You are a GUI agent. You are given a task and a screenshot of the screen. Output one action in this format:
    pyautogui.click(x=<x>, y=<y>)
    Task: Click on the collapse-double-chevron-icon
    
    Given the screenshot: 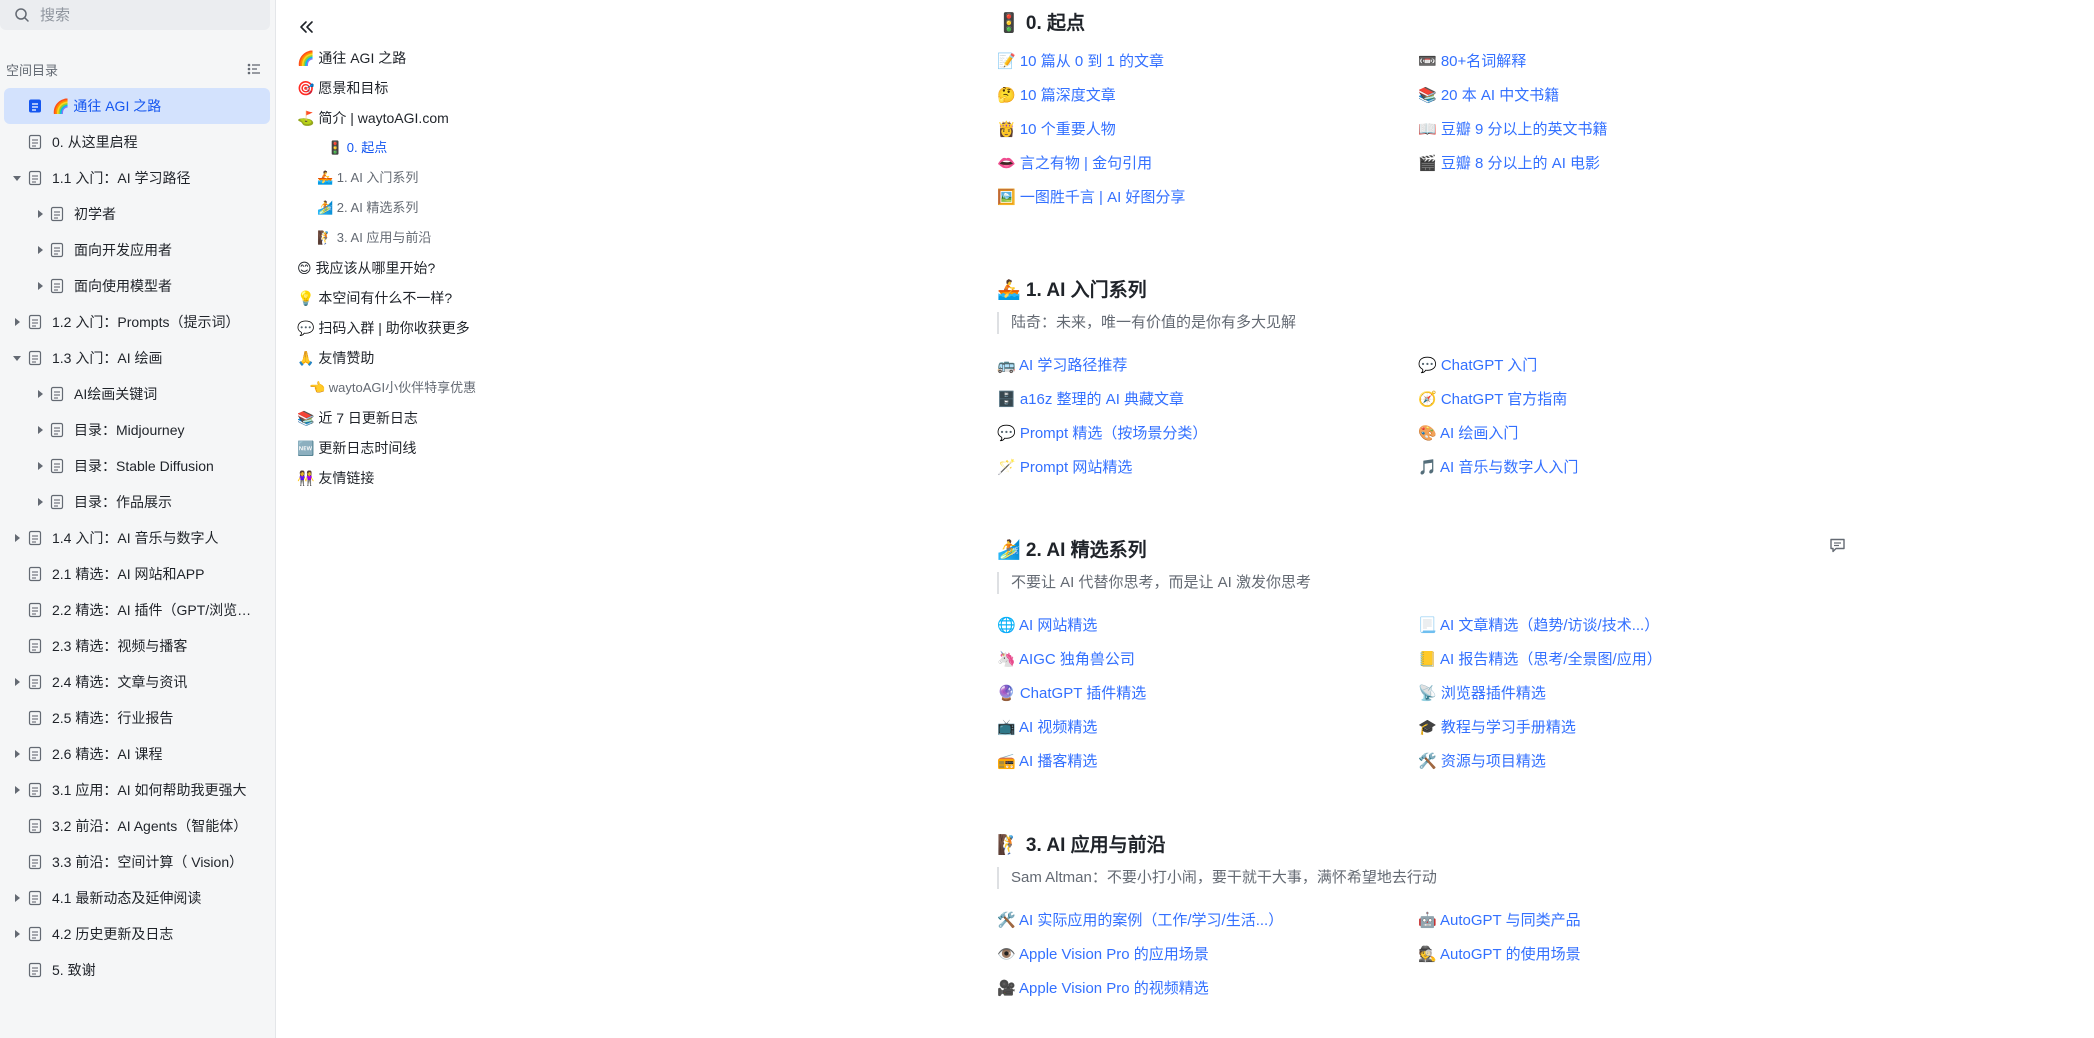 What is the action you would take?
    pyautogui.click(x=307, y=27)
    